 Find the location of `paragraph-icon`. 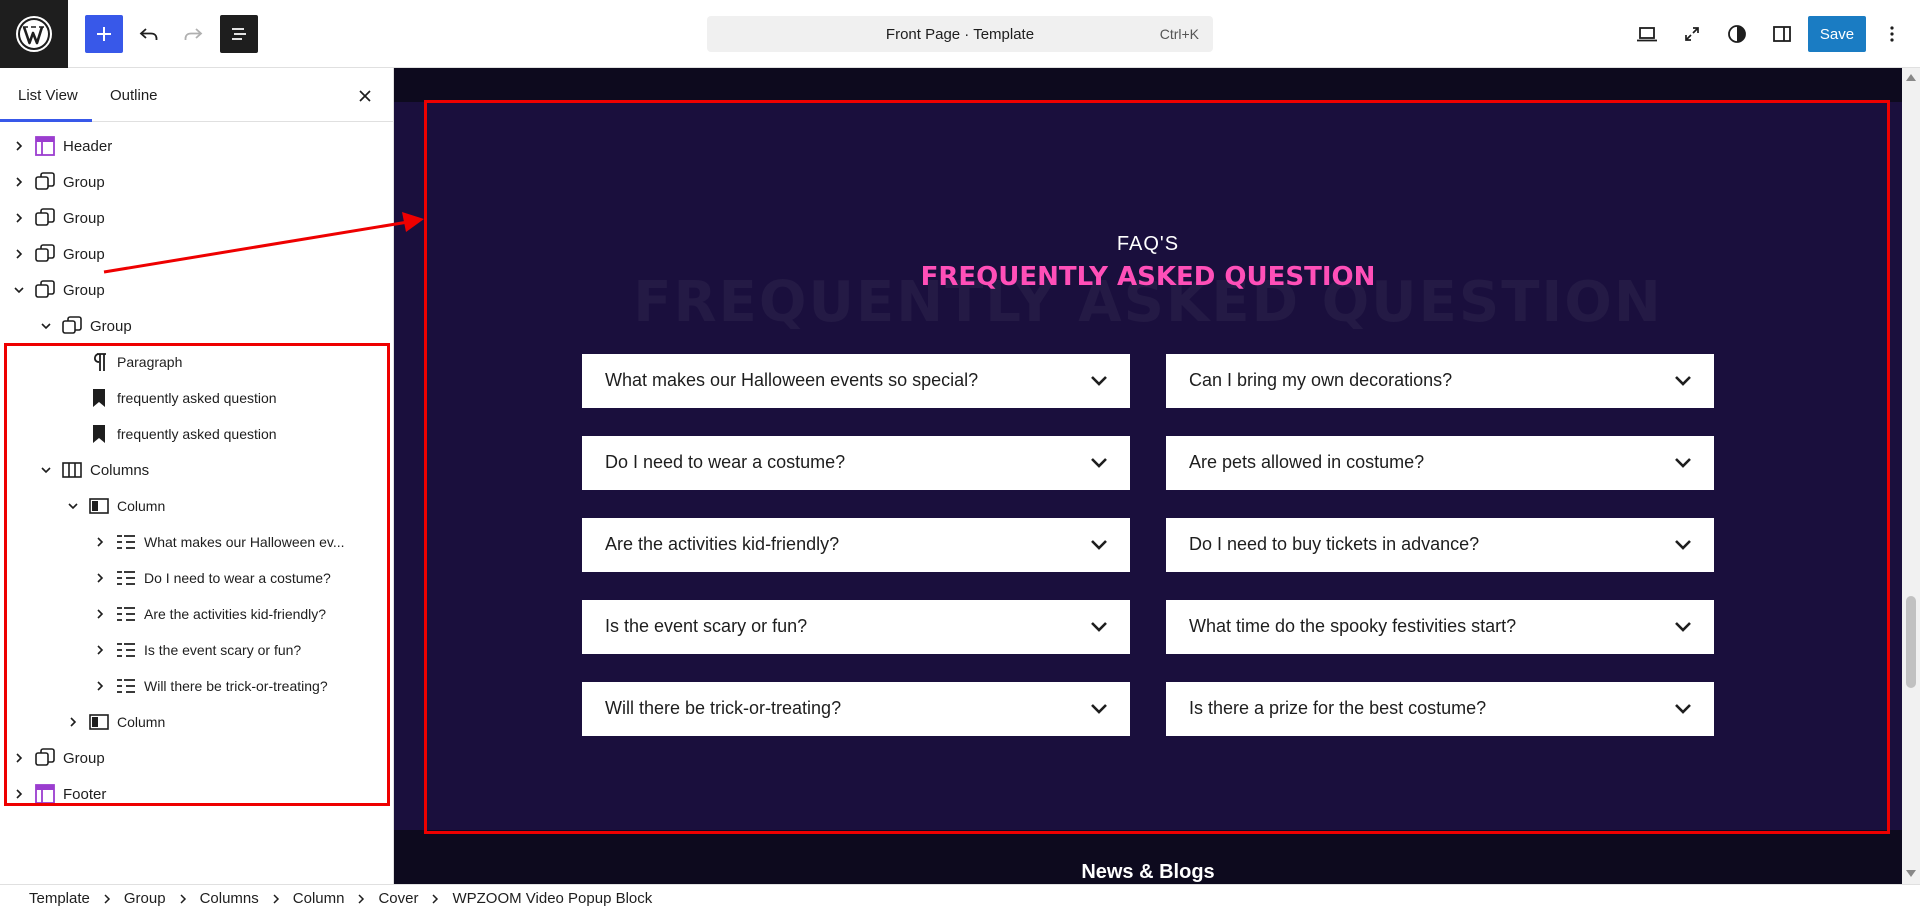

paragraph-icon is located at coordinates (99, 362).